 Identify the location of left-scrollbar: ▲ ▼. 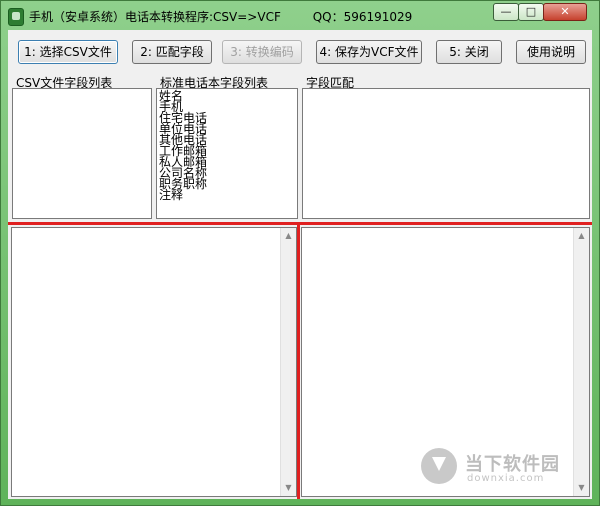
(288, 362).